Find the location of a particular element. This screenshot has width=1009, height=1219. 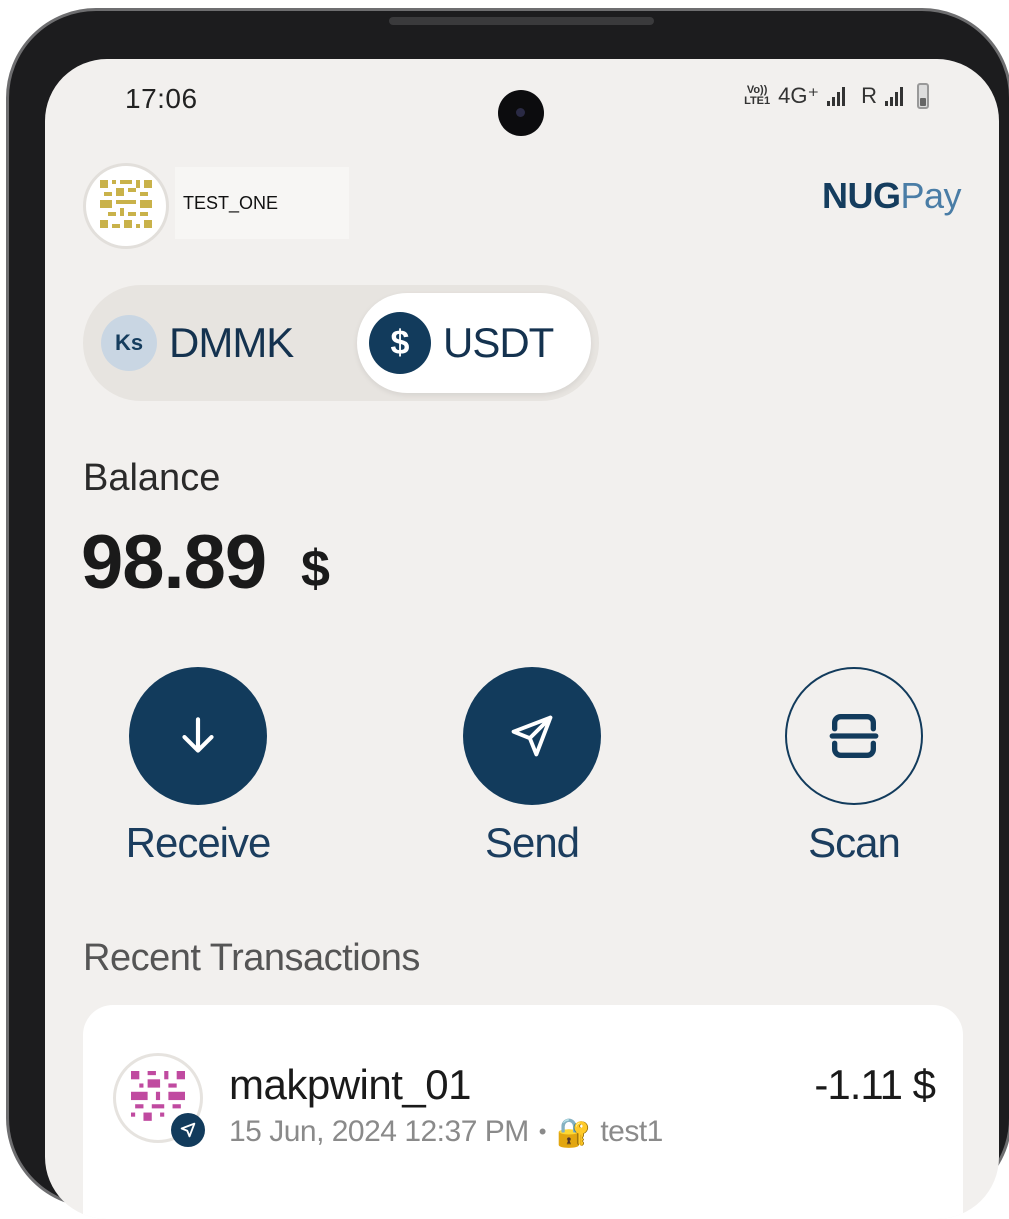

receive-button: Receive is located at coordinates (198, 772).